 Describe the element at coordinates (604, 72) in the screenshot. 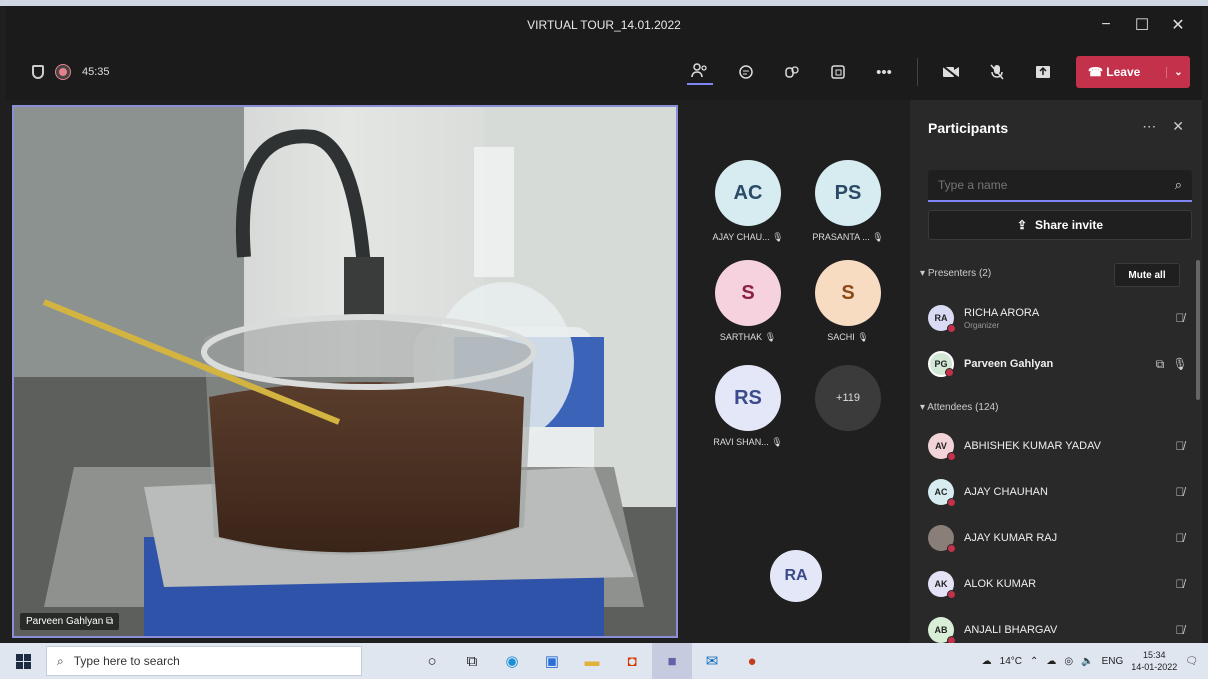

I see `meeting-toolbar: 45:35 ••• ☎ Leave ⌄` at that location.